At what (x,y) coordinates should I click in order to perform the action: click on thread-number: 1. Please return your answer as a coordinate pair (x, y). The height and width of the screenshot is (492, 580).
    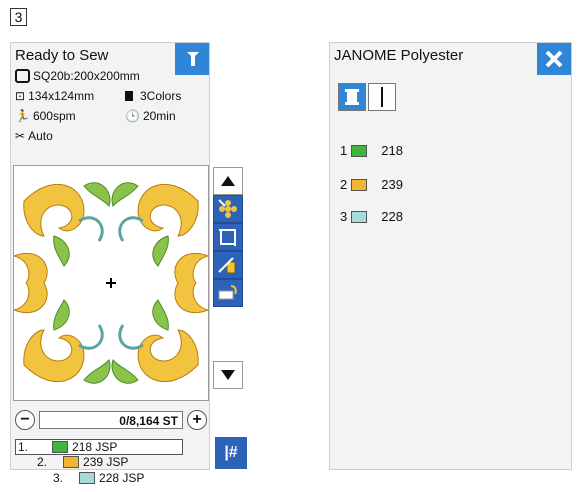
    Looking at the image, I should click on (344, 150).